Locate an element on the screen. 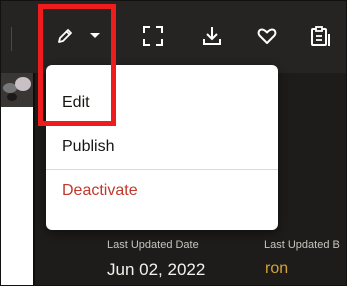  fullscreen-icon is located at coordinates (153, 36).